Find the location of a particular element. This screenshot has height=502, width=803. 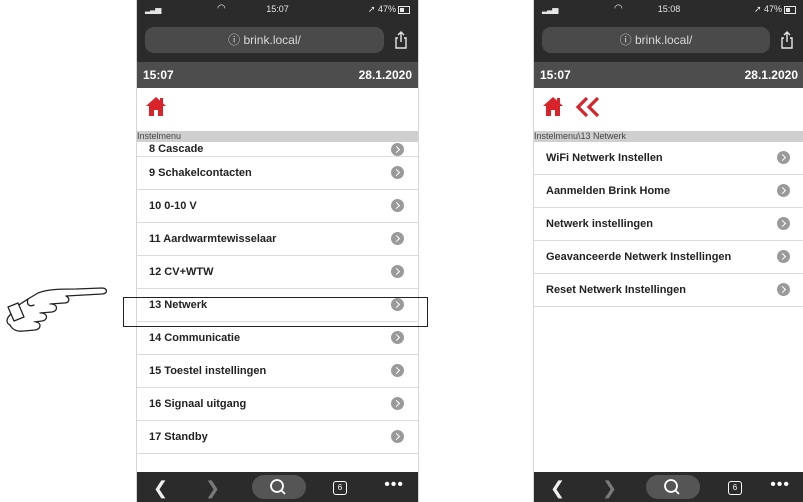

menu-item-schakelcontacten: 9 Schakelcontacten is located at coordinates (277, 173).